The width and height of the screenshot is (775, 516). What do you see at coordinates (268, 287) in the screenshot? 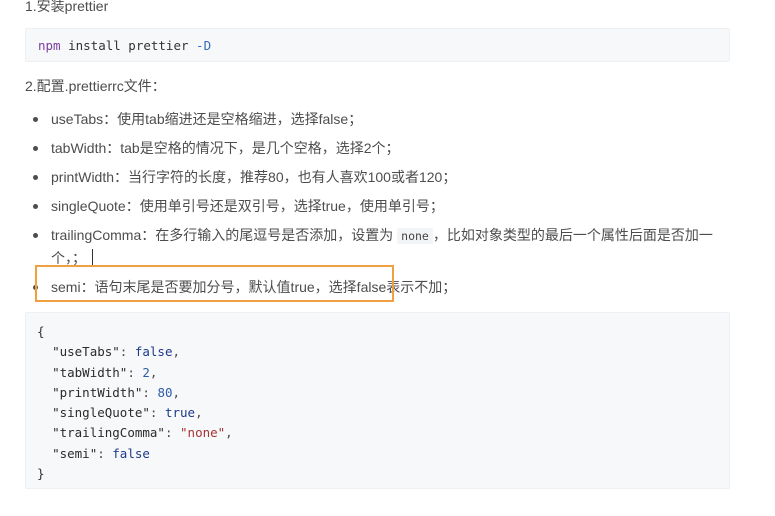
I see `option-desc: ：语句末尾是否要加分号，默认值true，选择false表示不加；` at bounding box center [268, 287].